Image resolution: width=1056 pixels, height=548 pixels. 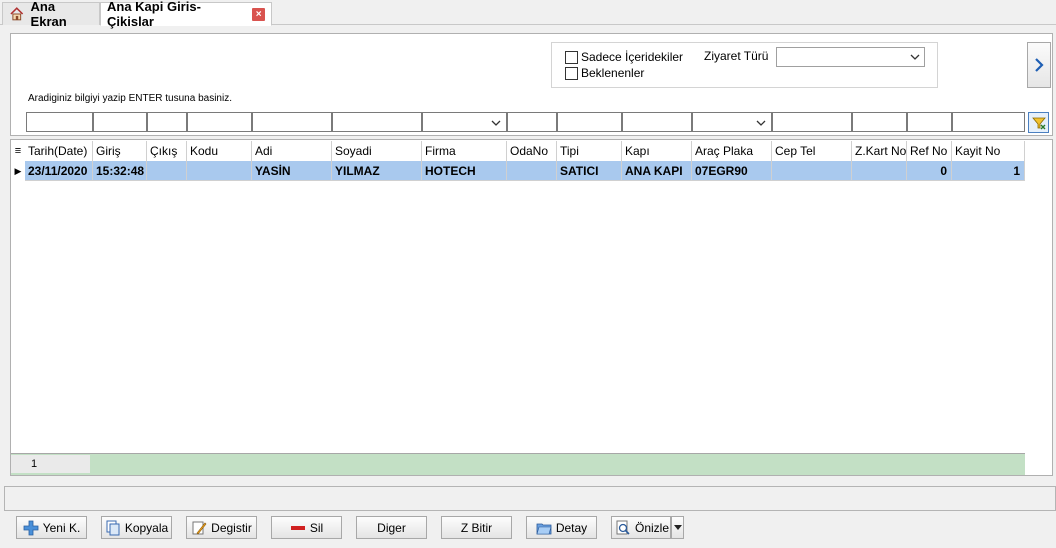 I want to click on only-inside-checkbox: Sadece İçeridekiler, so click(x=624, y=57).